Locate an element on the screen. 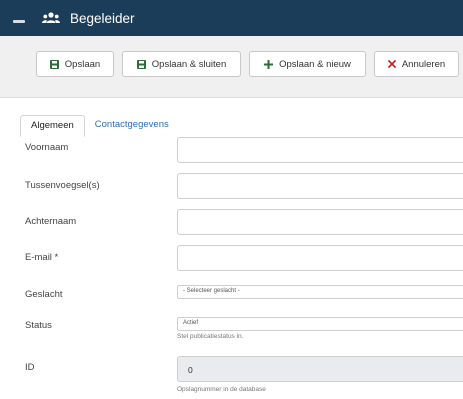  geslacht-select: - Selecteer geslacht - is located at coordinates (320, 292).